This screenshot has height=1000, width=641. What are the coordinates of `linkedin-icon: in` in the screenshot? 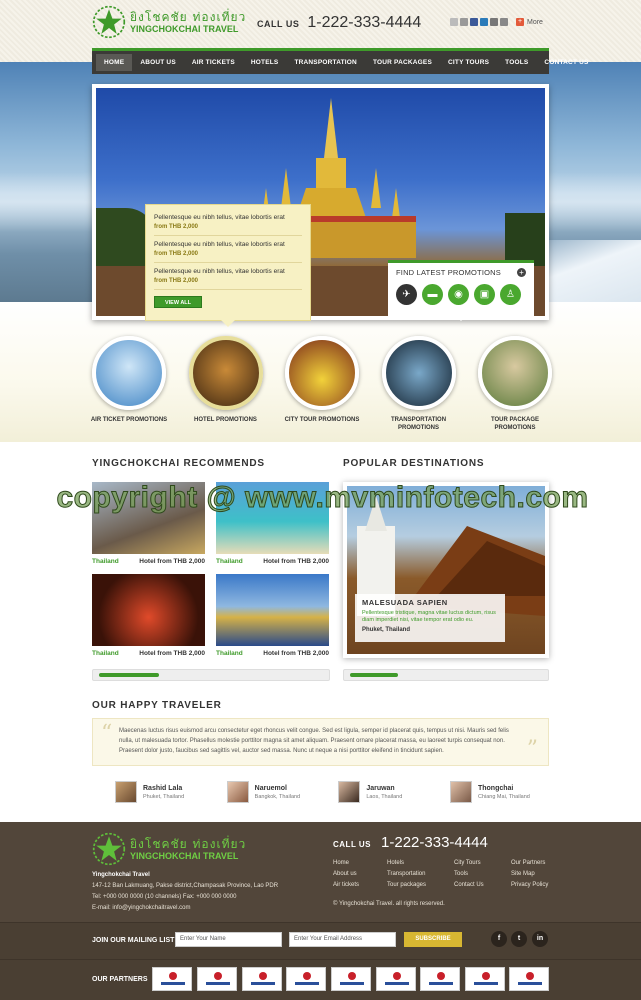 It's located at (540, 939).